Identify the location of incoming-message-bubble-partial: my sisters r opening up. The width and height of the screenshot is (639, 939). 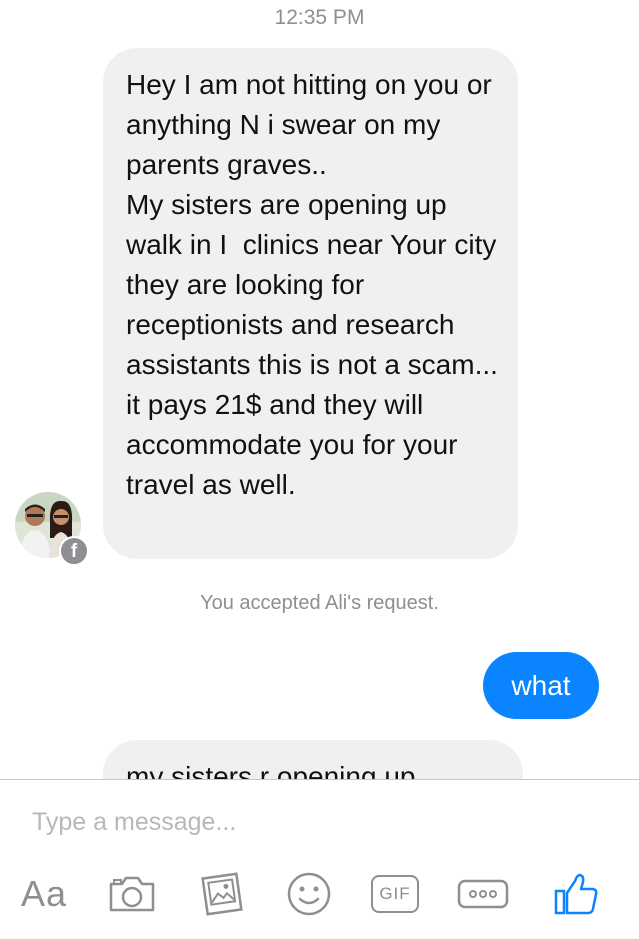
(313, 759).